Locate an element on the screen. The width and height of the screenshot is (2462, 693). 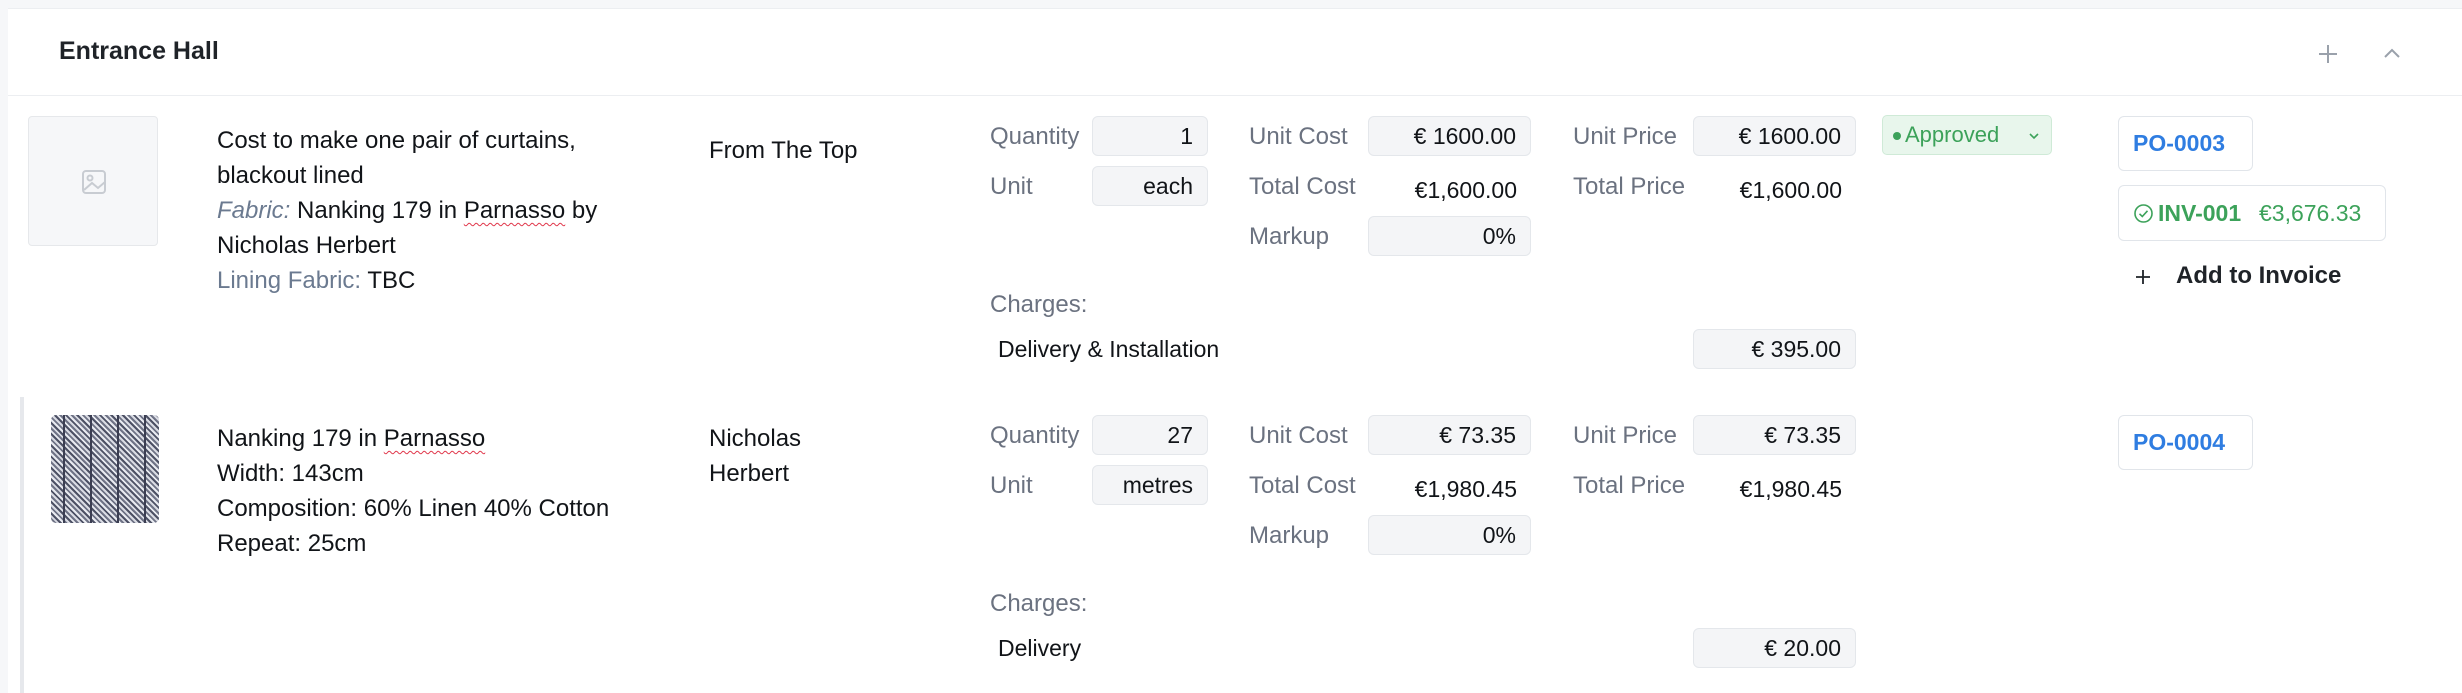
unit-price-input: € 73.35 is located at coordinates (1774, 435).